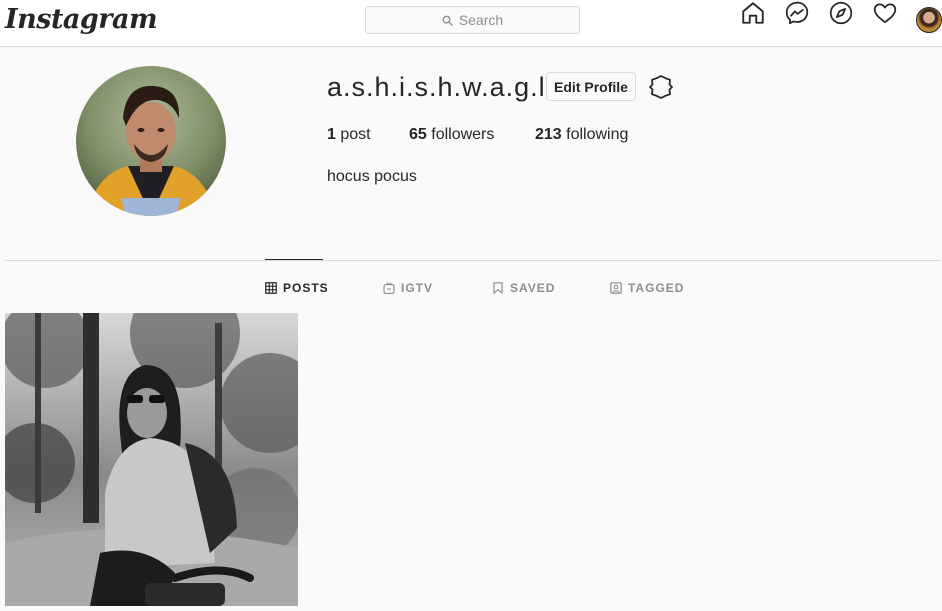 This screenshot has height=611, width=942. I want to click on profile-username: a.s.h.i.s.h.w.a.g.l.e, so click(449, 87).